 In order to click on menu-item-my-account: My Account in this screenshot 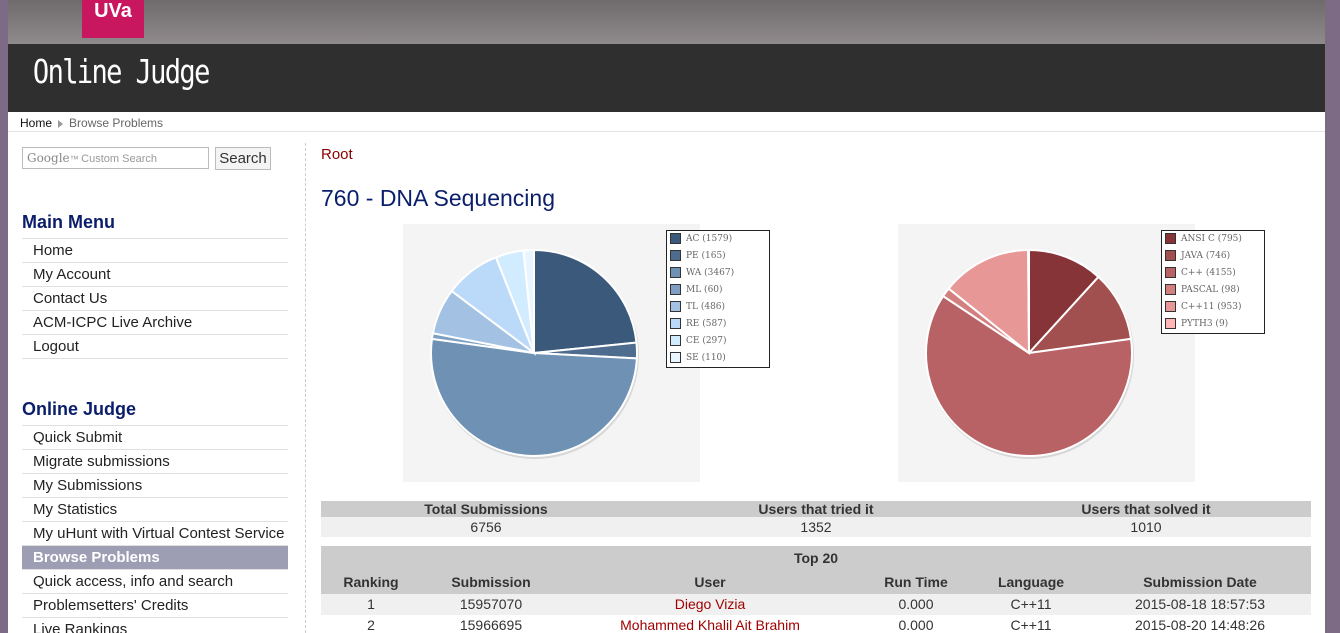, I will do `click(155, 274)`.